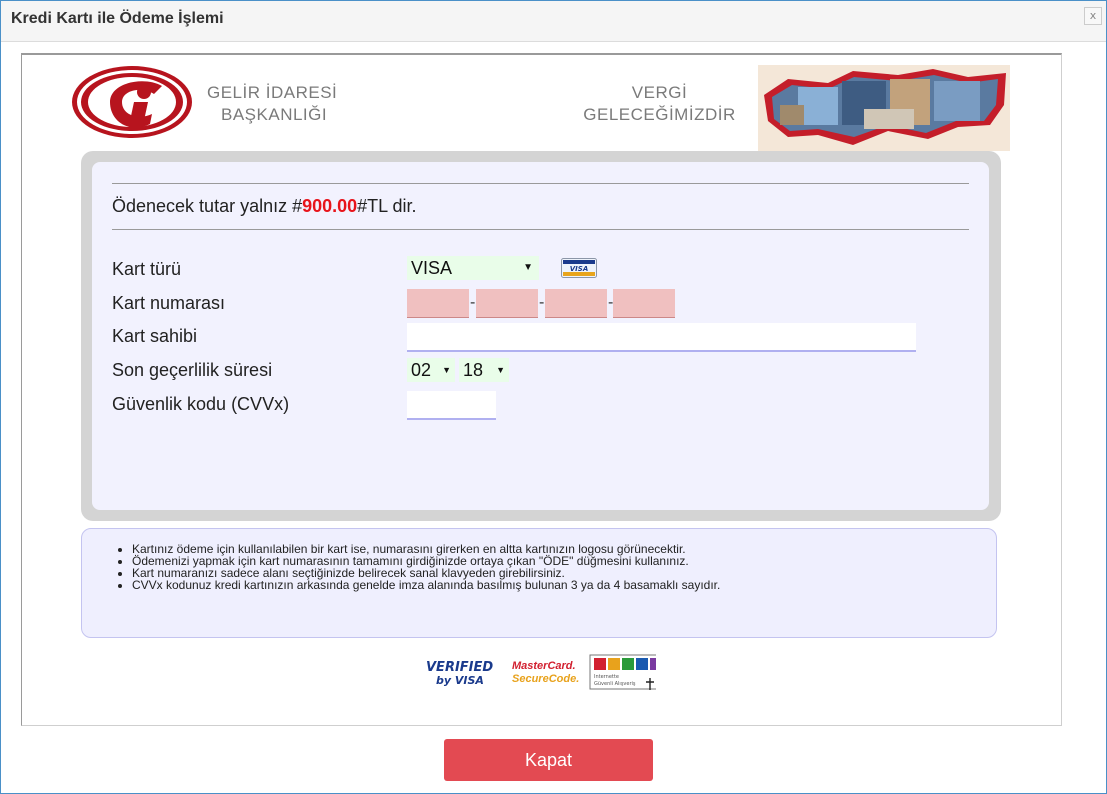 The height and width of the screenshot is (794, 1107). I want to click on mc-line-1: MasterCard., so click(544, 666).